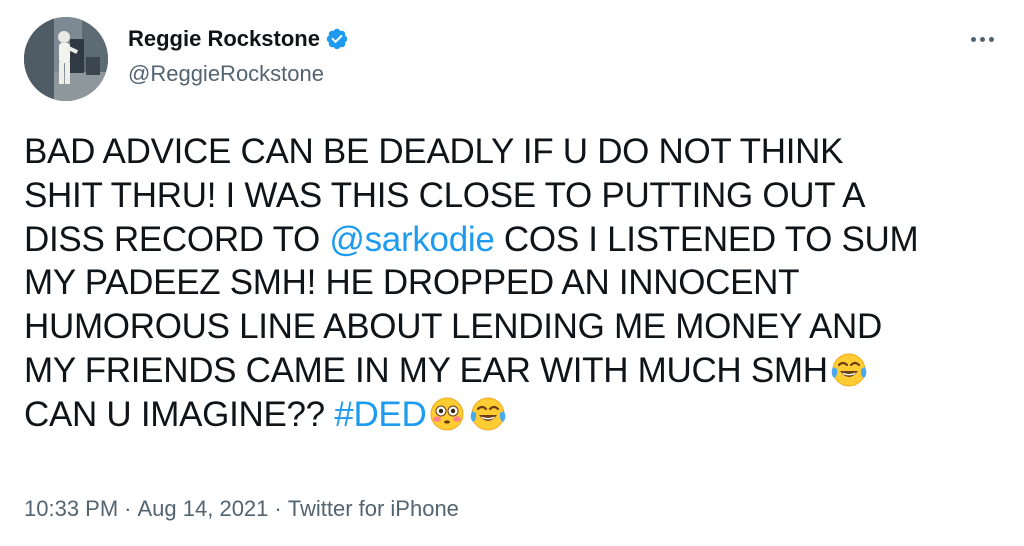 This screenshot has height=546, width=1024. I want to click on author-display-name: Reggie Rockstone, so click(224, 39).